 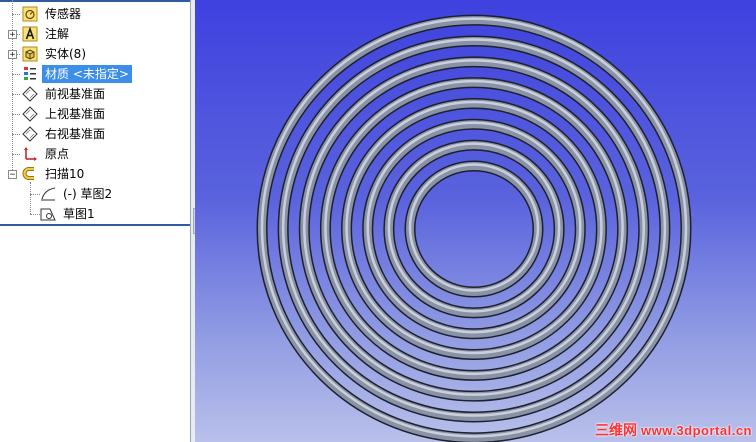 What do you see at coordinates (65, 174) in the screenshot?
I see `tree-item-label: 扫描10` at bounding box center [65, 174].